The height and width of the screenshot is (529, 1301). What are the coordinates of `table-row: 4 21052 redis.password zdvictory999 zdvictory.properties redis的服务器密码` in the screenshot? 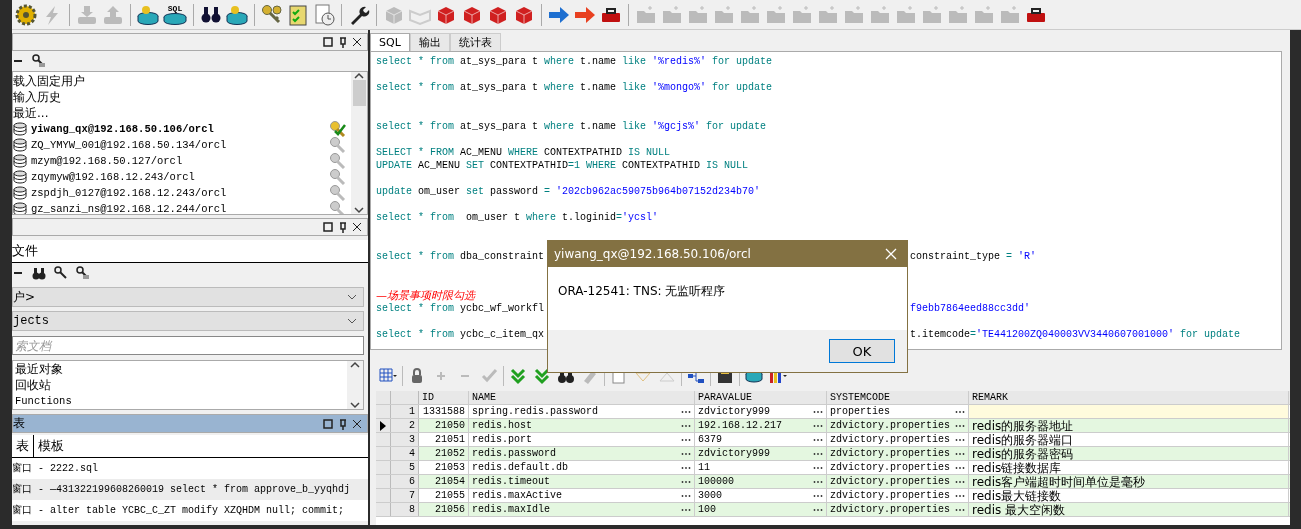 It's located at (833, 454).